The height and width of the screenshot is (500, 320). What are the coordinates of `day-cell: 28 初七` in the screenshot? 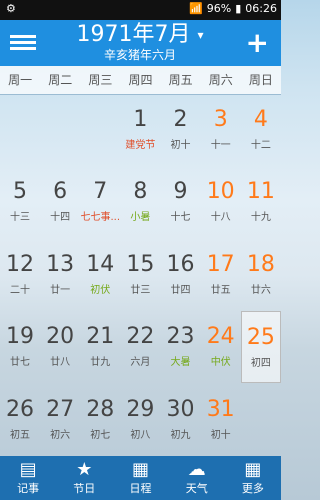 It's located at (100, 420).